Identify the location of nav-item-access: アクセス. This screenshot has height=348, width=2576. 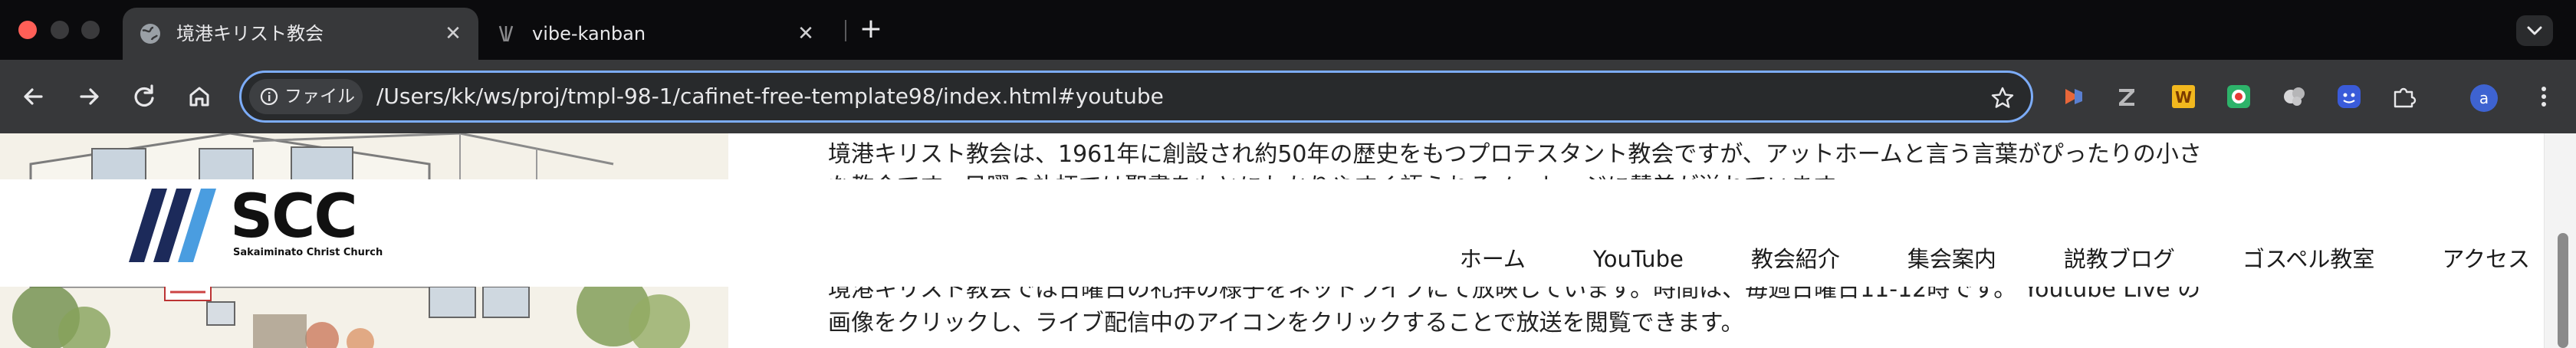
(2486, 259).